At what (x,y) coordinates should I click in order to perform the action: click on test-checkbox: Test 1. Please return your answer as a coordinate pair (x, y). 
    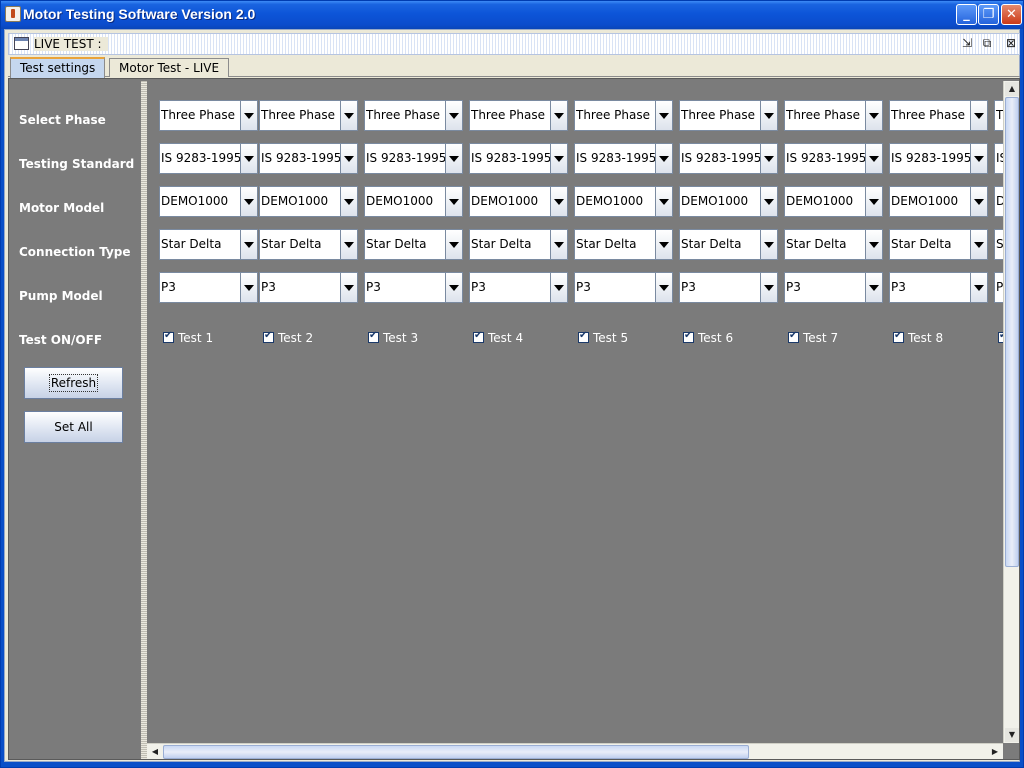
    Looking at the image, I should click on (188, 336).